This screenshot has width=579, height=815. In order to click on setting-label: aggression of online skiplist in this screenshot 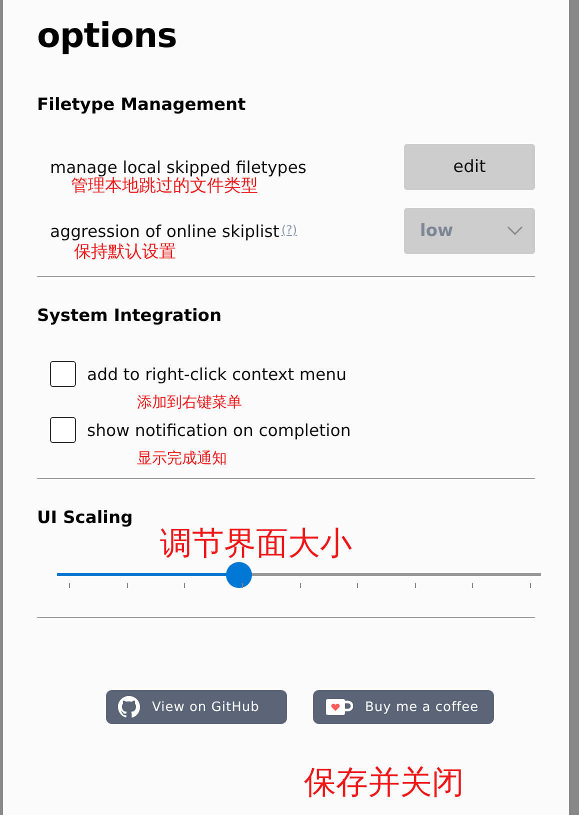, I will do `click(165, 231)`.